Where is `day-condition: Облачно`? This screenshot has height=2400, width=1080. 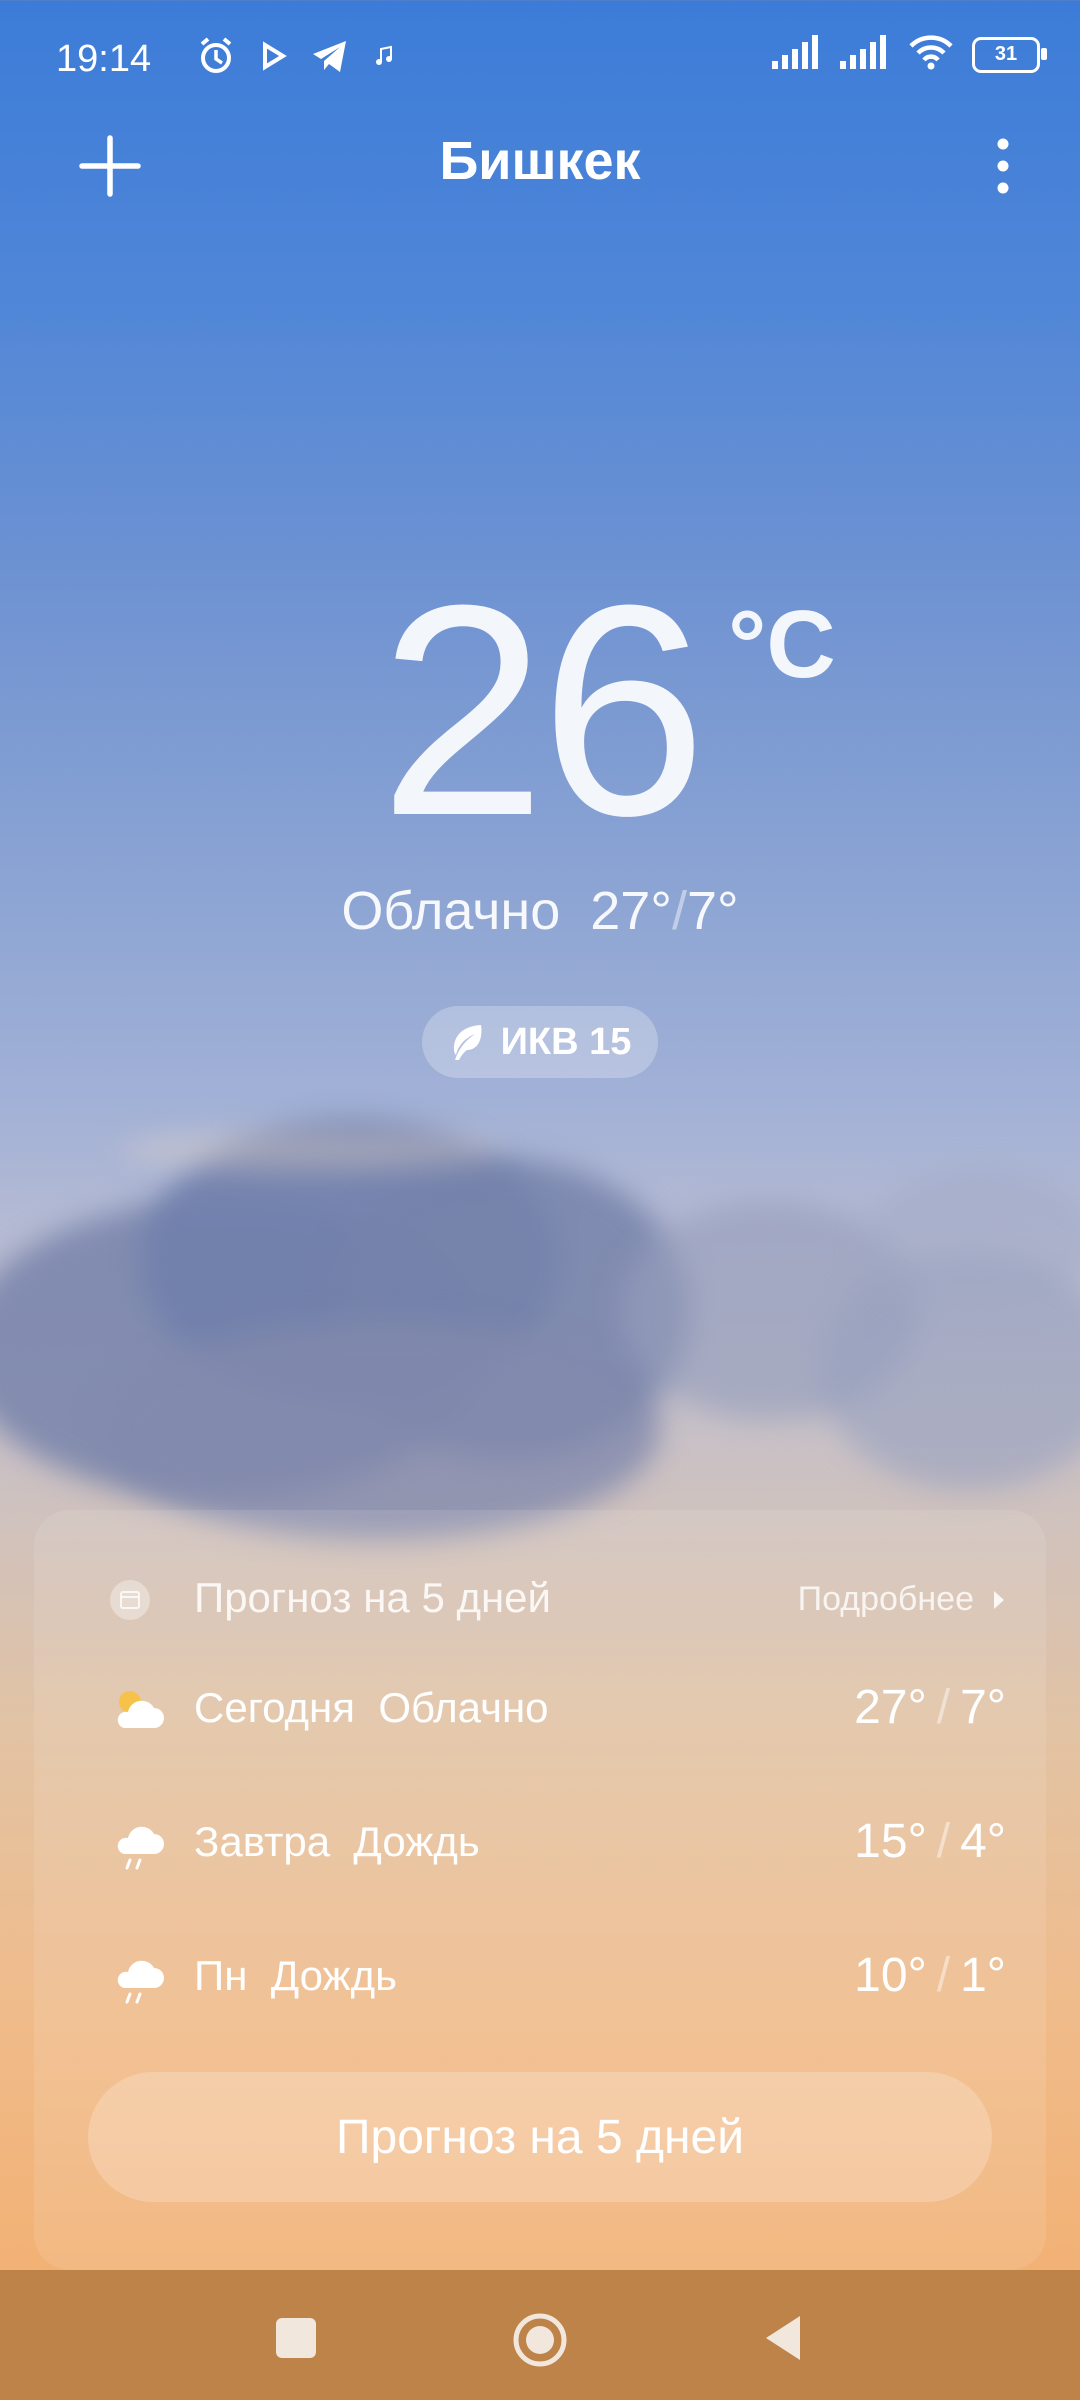 day-condition: Облачно is located at coordinates (463, 1707).